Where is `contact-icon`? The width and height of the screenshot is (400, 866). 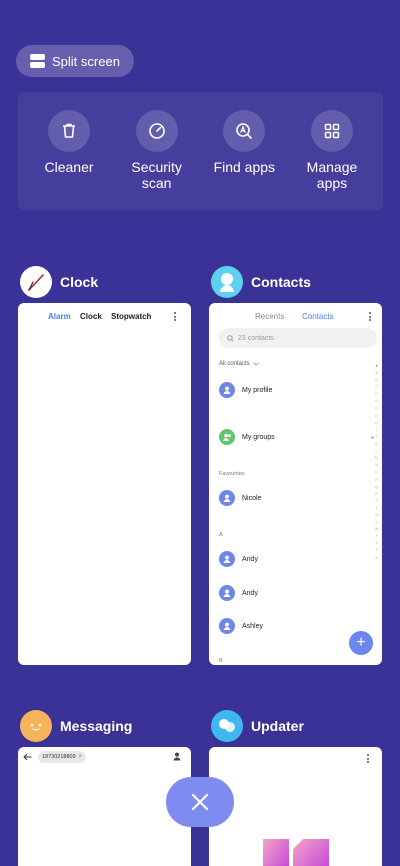
contact-icon is located at coordinates (177, 756).